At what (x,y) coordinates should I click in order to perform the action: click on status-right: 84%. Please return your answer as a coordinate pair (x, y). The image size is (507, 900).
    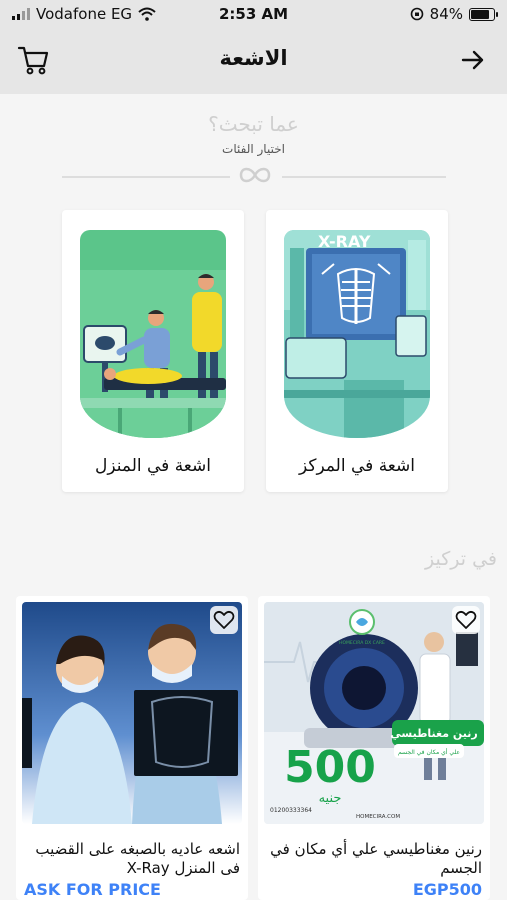
    Looking at the image, I should click on (454, 14).